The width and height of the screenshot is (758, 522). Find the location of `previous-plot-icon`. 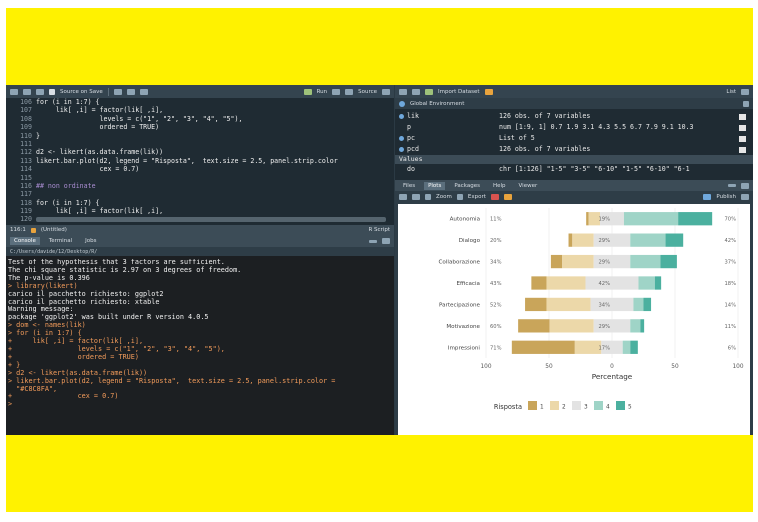

previous-plot-icon is located at coordinates (403, 197).